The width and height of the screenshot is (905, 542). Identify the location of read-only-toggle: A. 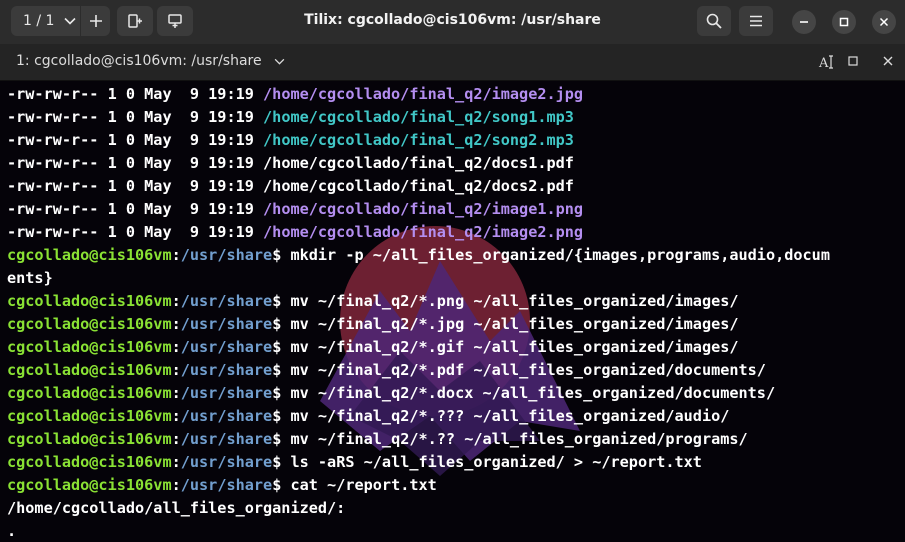
(826, 62).